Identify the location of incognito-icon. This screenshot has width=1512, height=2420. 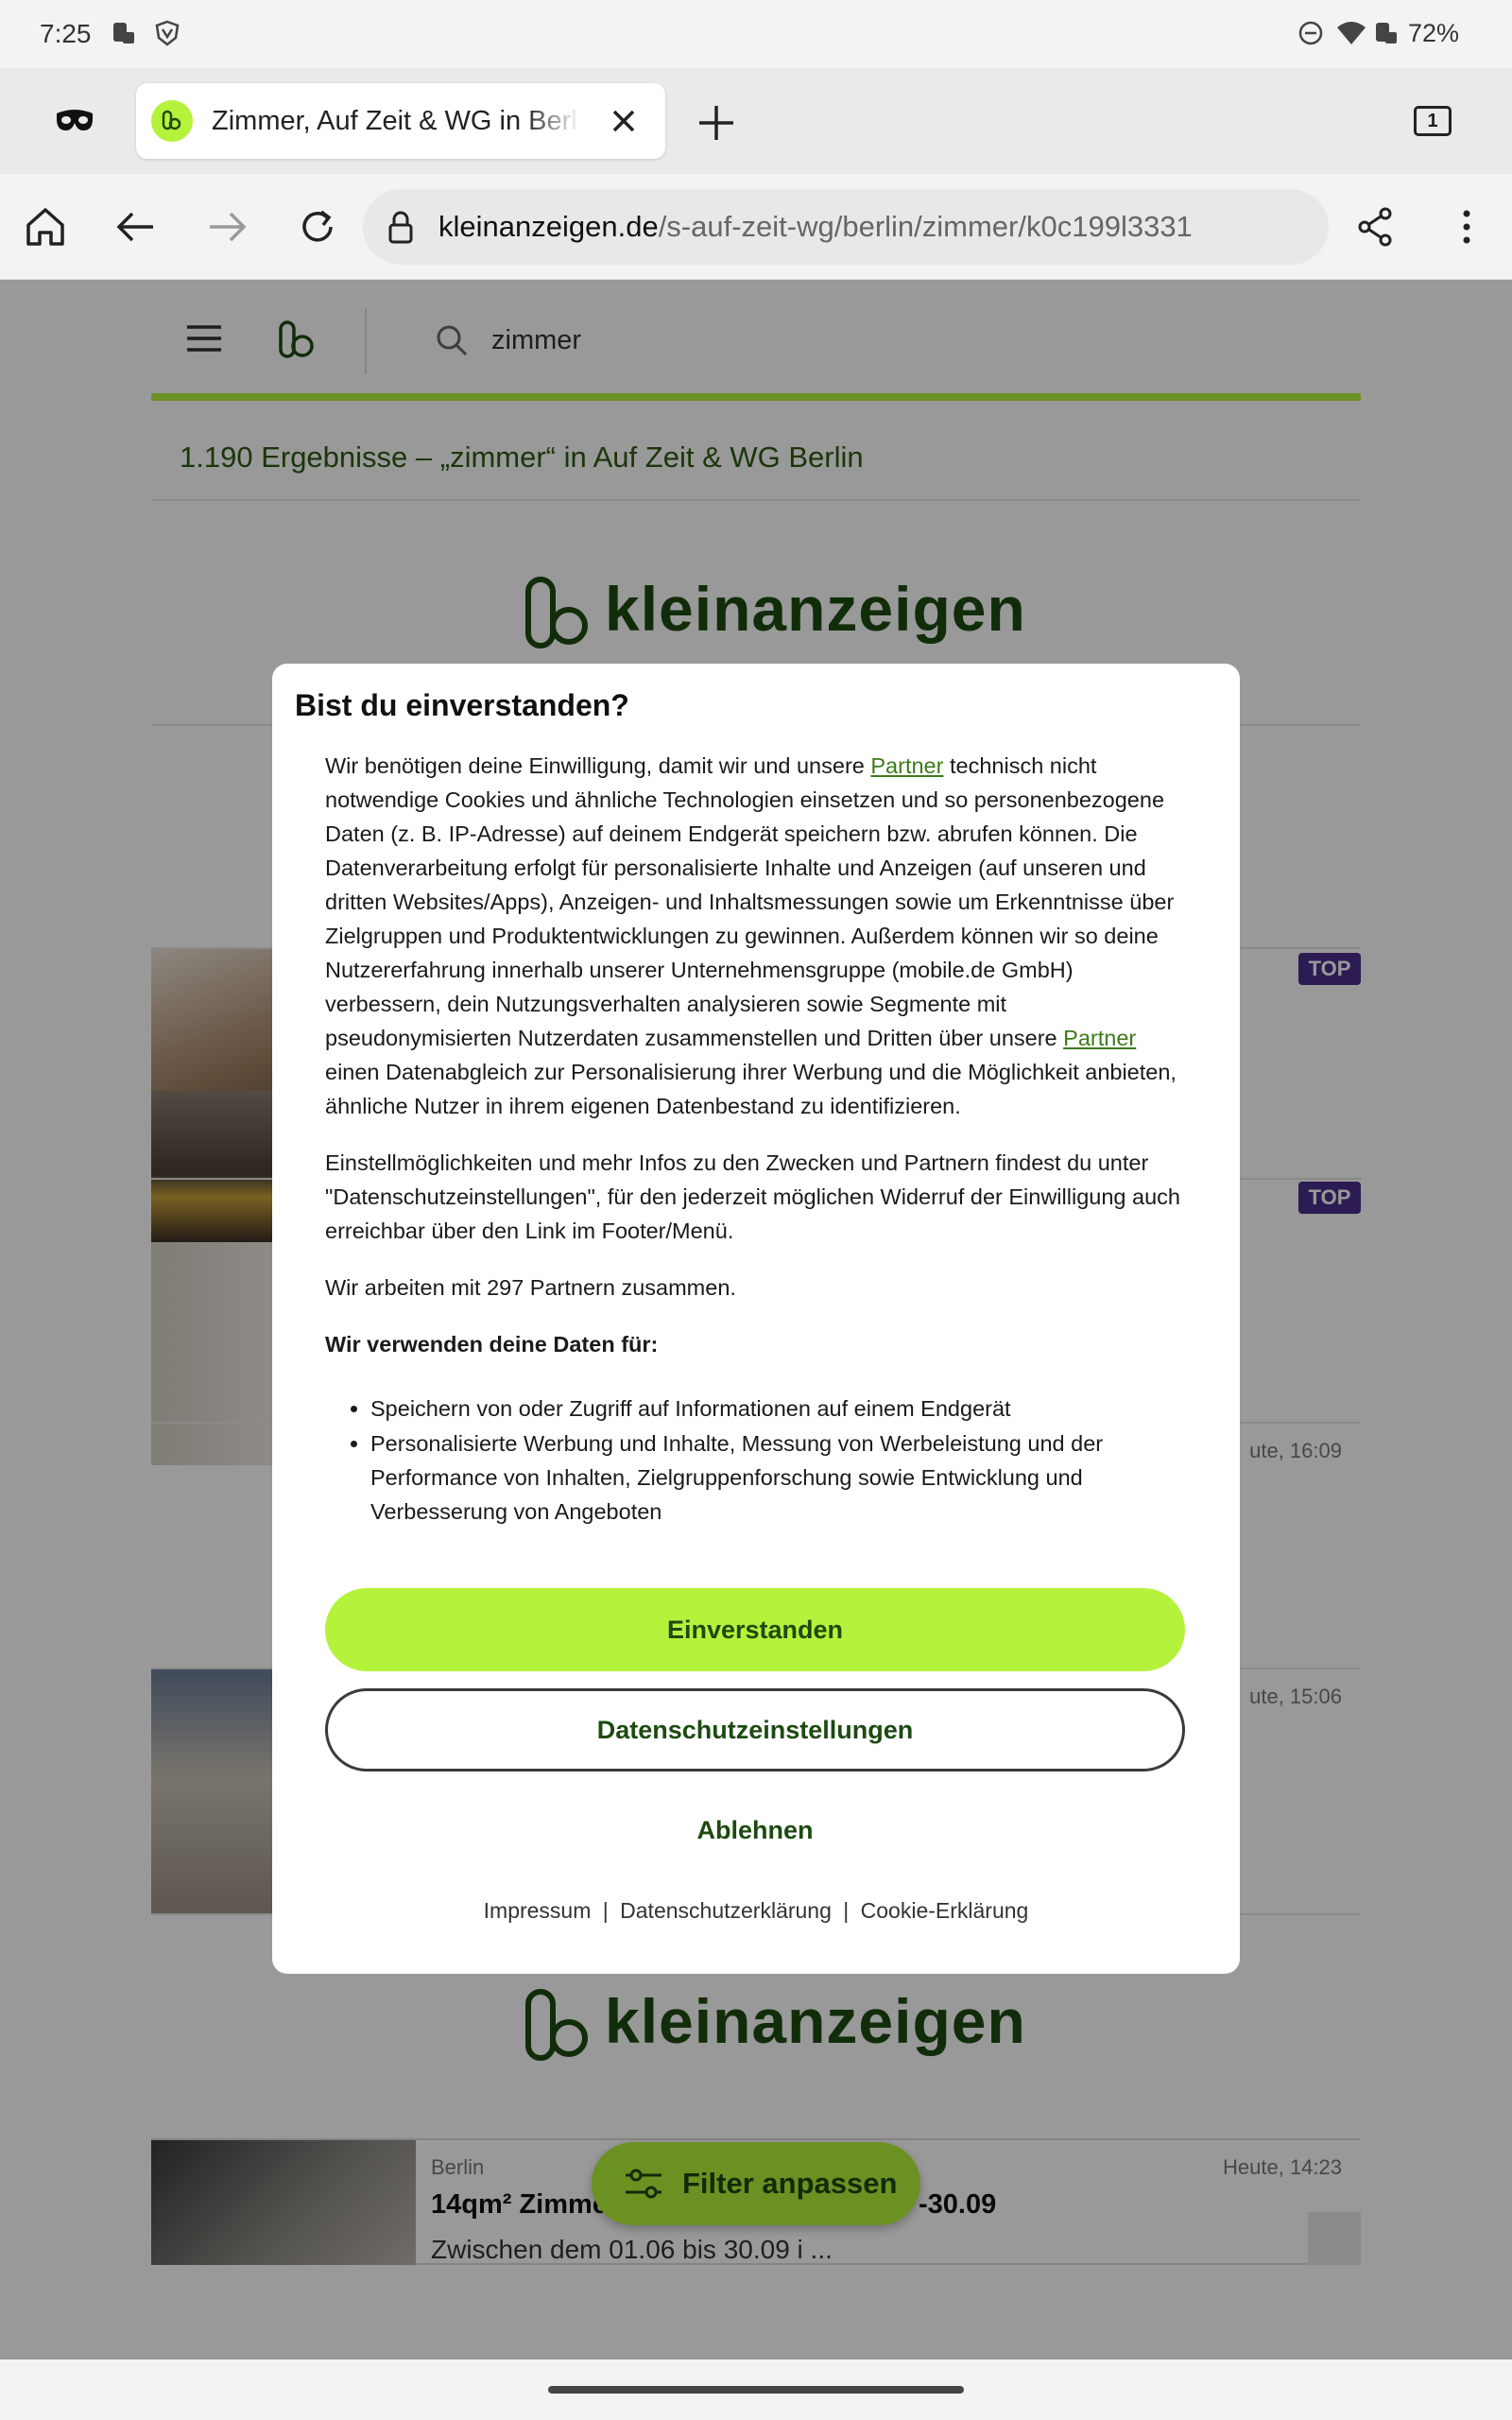
(74, 123).